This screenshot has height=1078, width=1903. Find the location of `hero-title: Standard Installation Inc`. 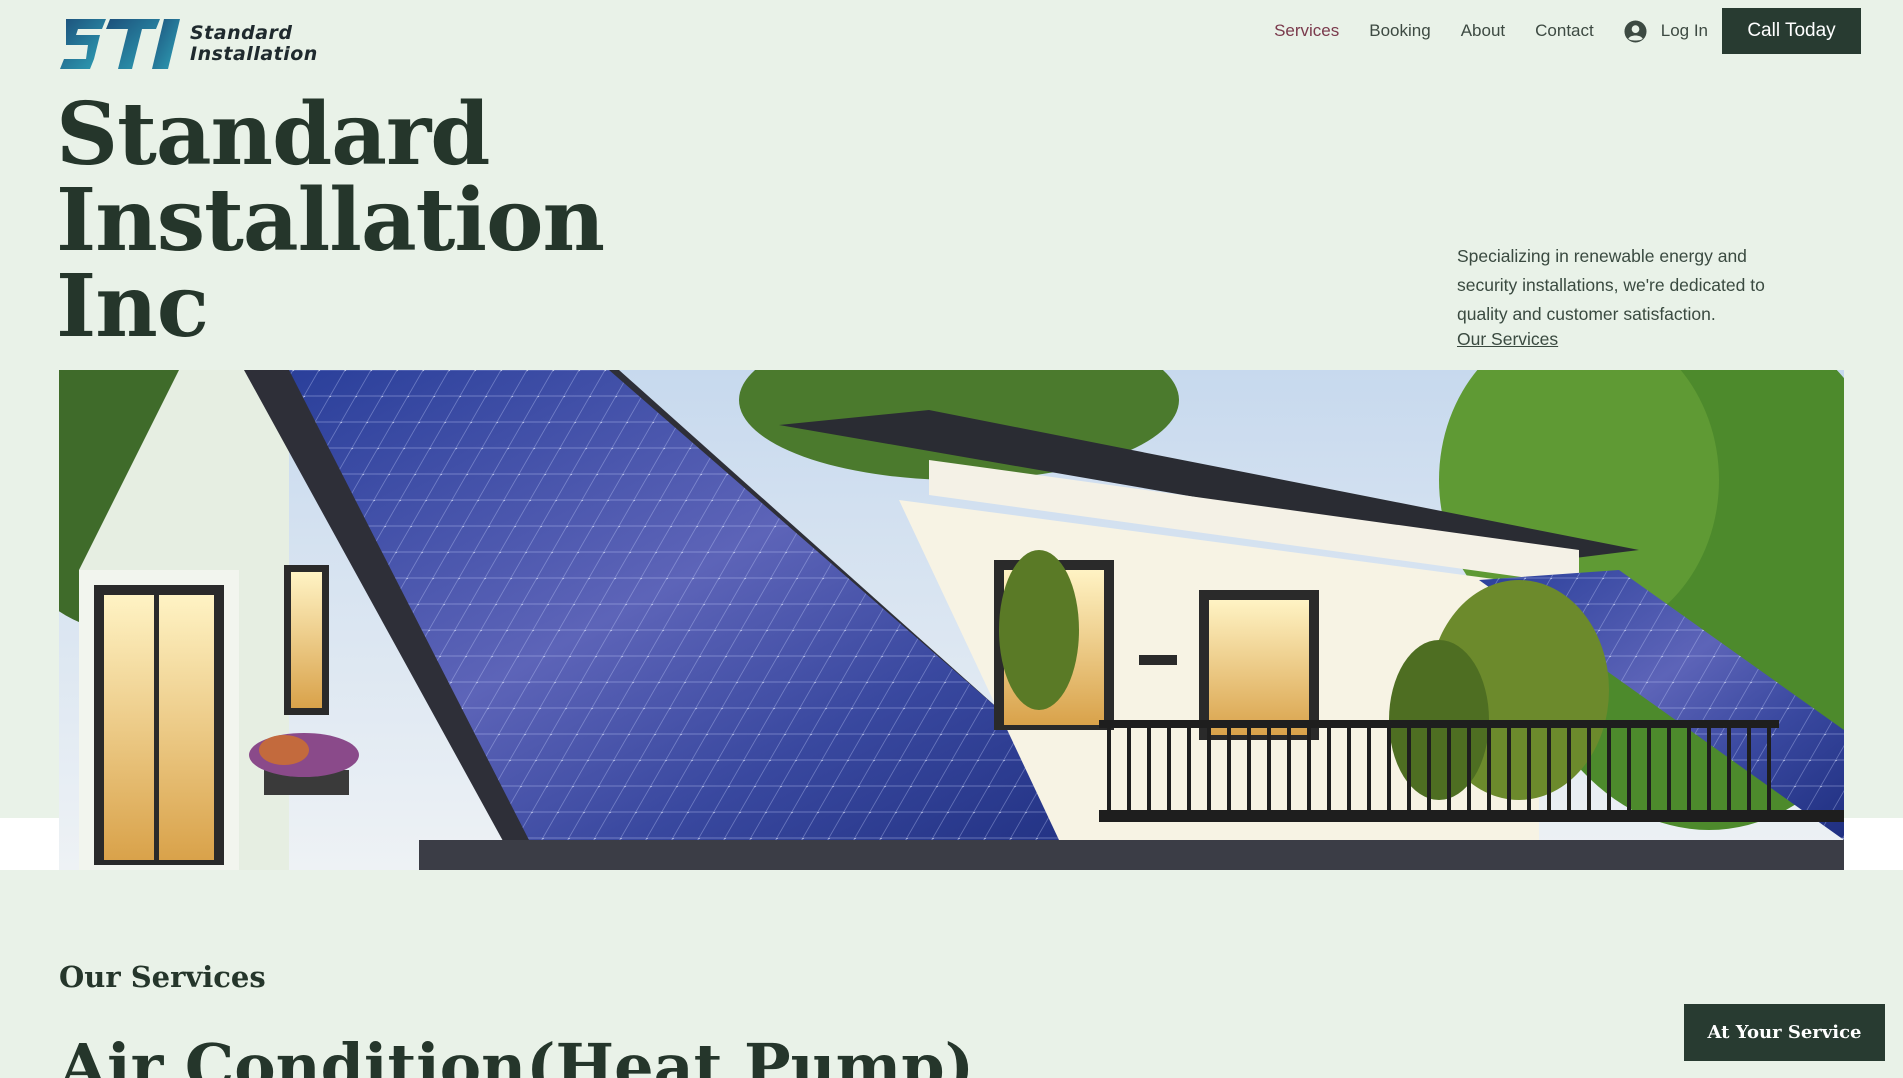

hero-title: Standard Installation Inc is located at coordinates (330, 220).